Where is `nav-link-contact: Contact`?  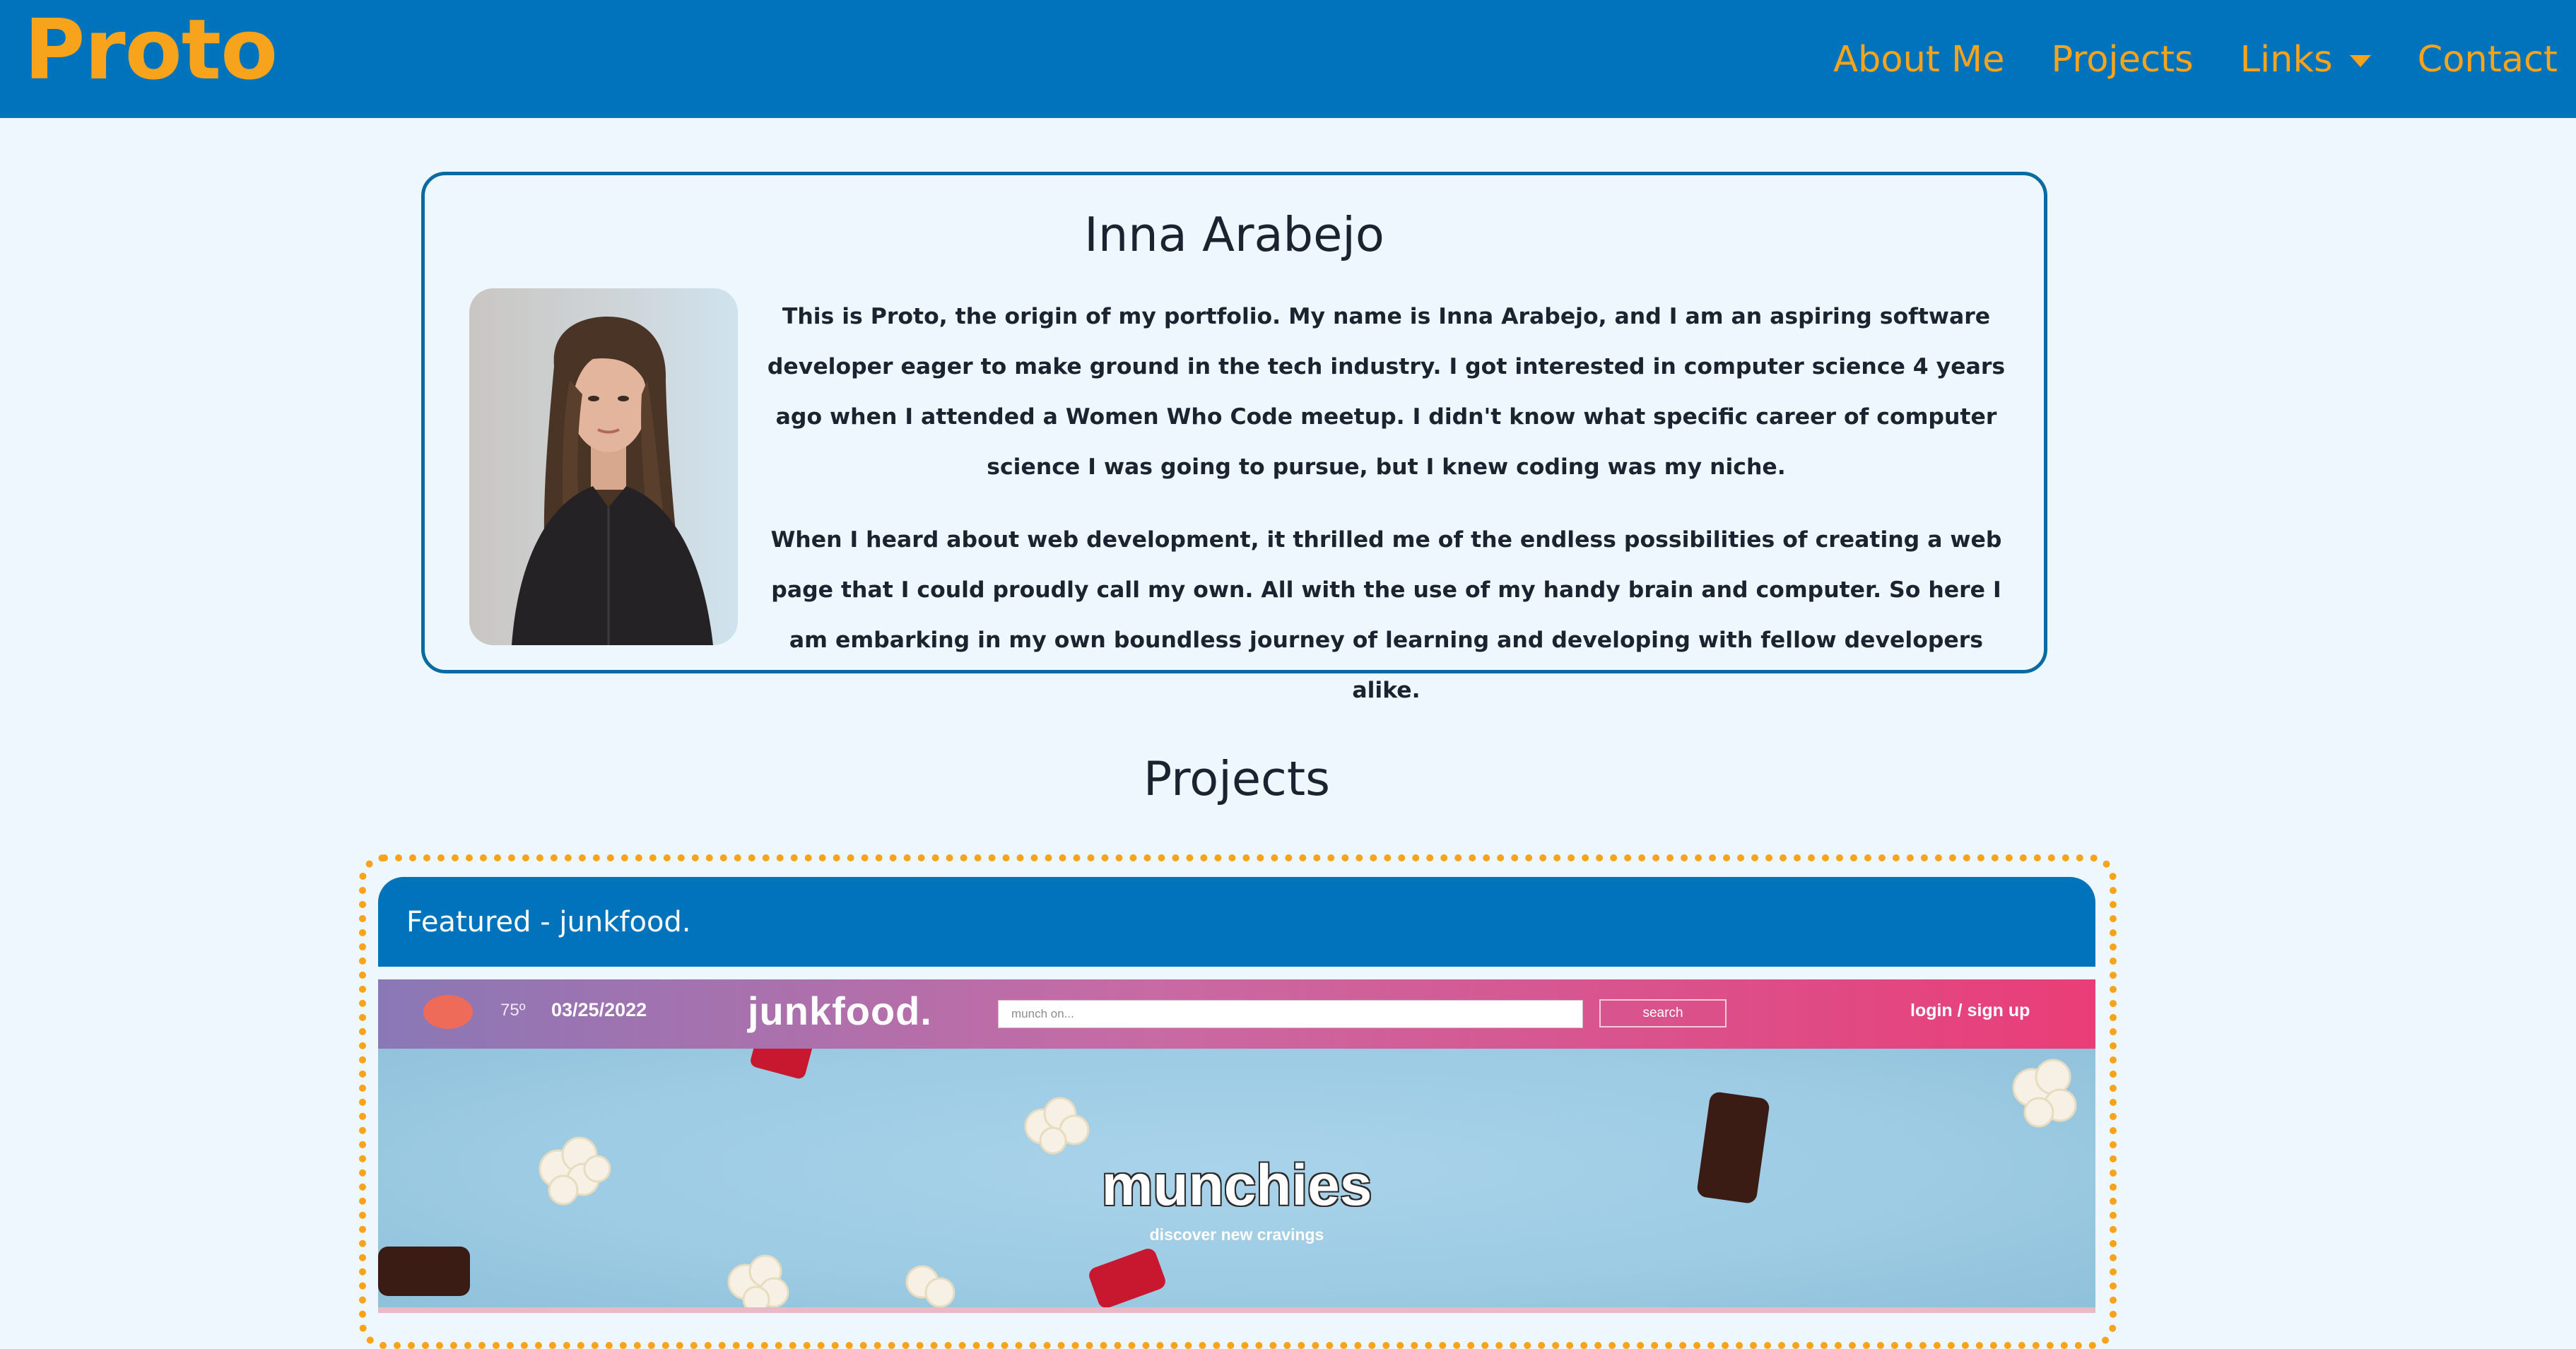
nav-link-contact: Contact is located at coordinates (2488, 60).